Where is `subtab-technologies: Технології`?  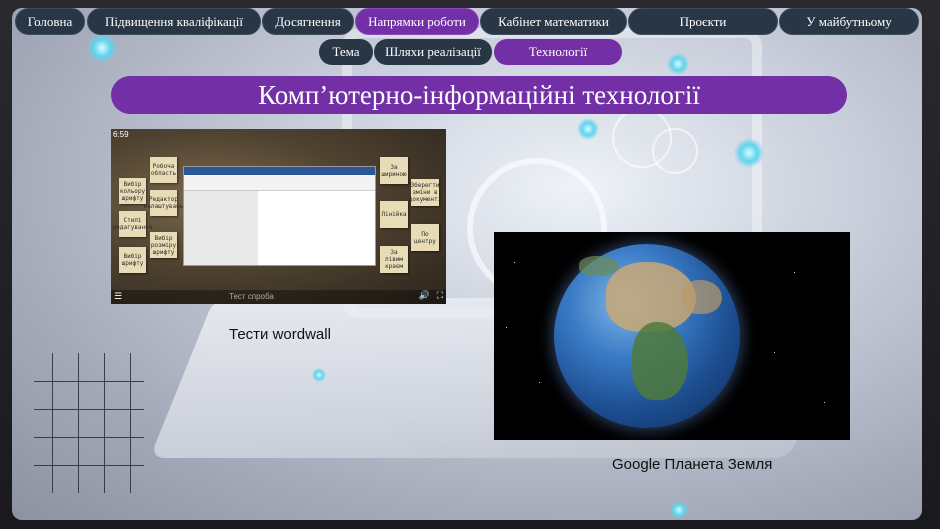 subtab-technologies: Технології is located at coordinates (558, 52).